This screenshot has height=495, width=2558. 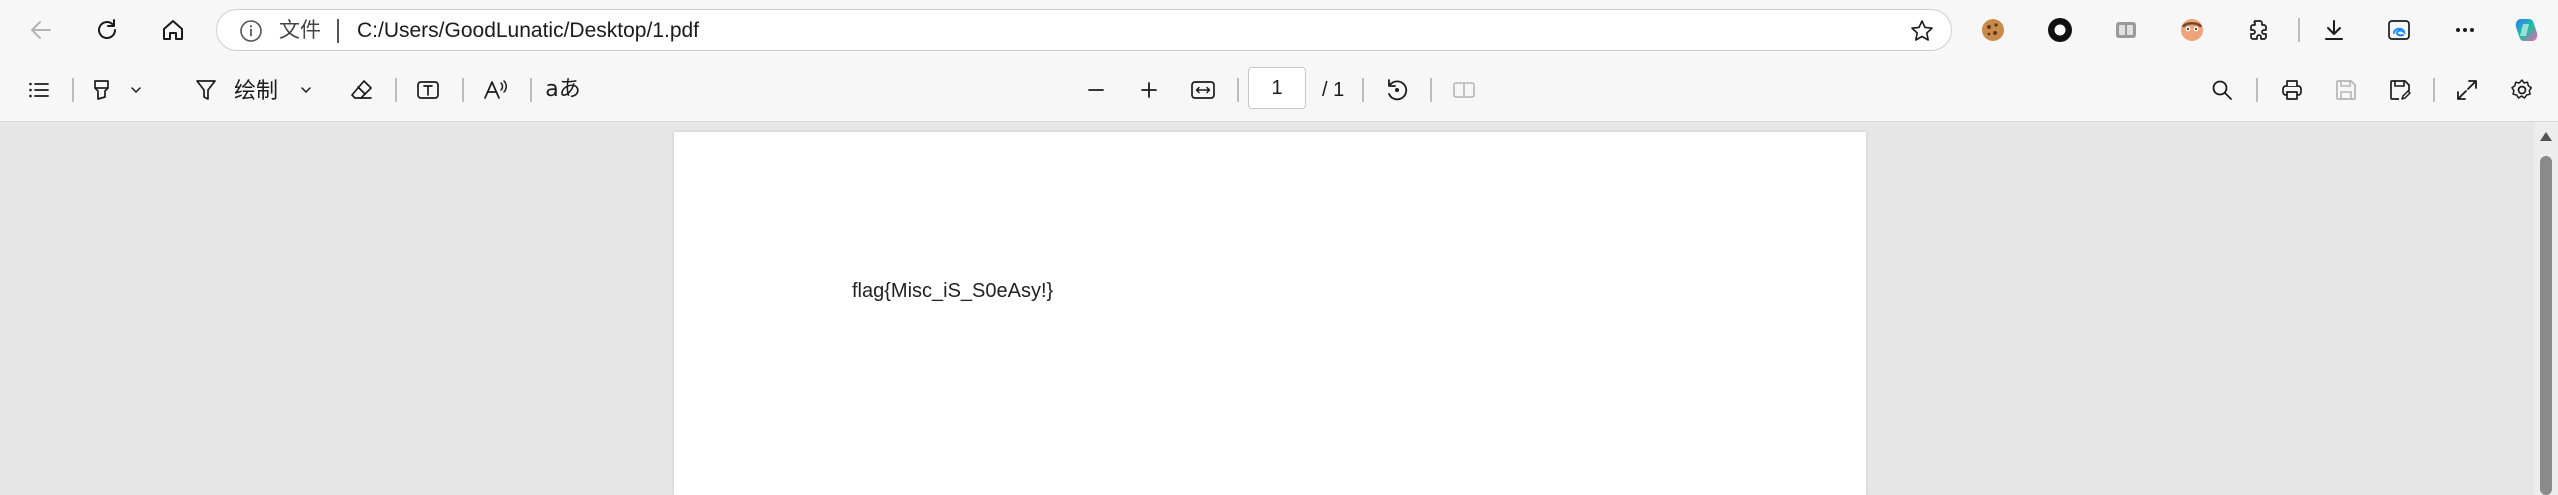 I want to click on save-as-button, so click(x=2400, y=90).